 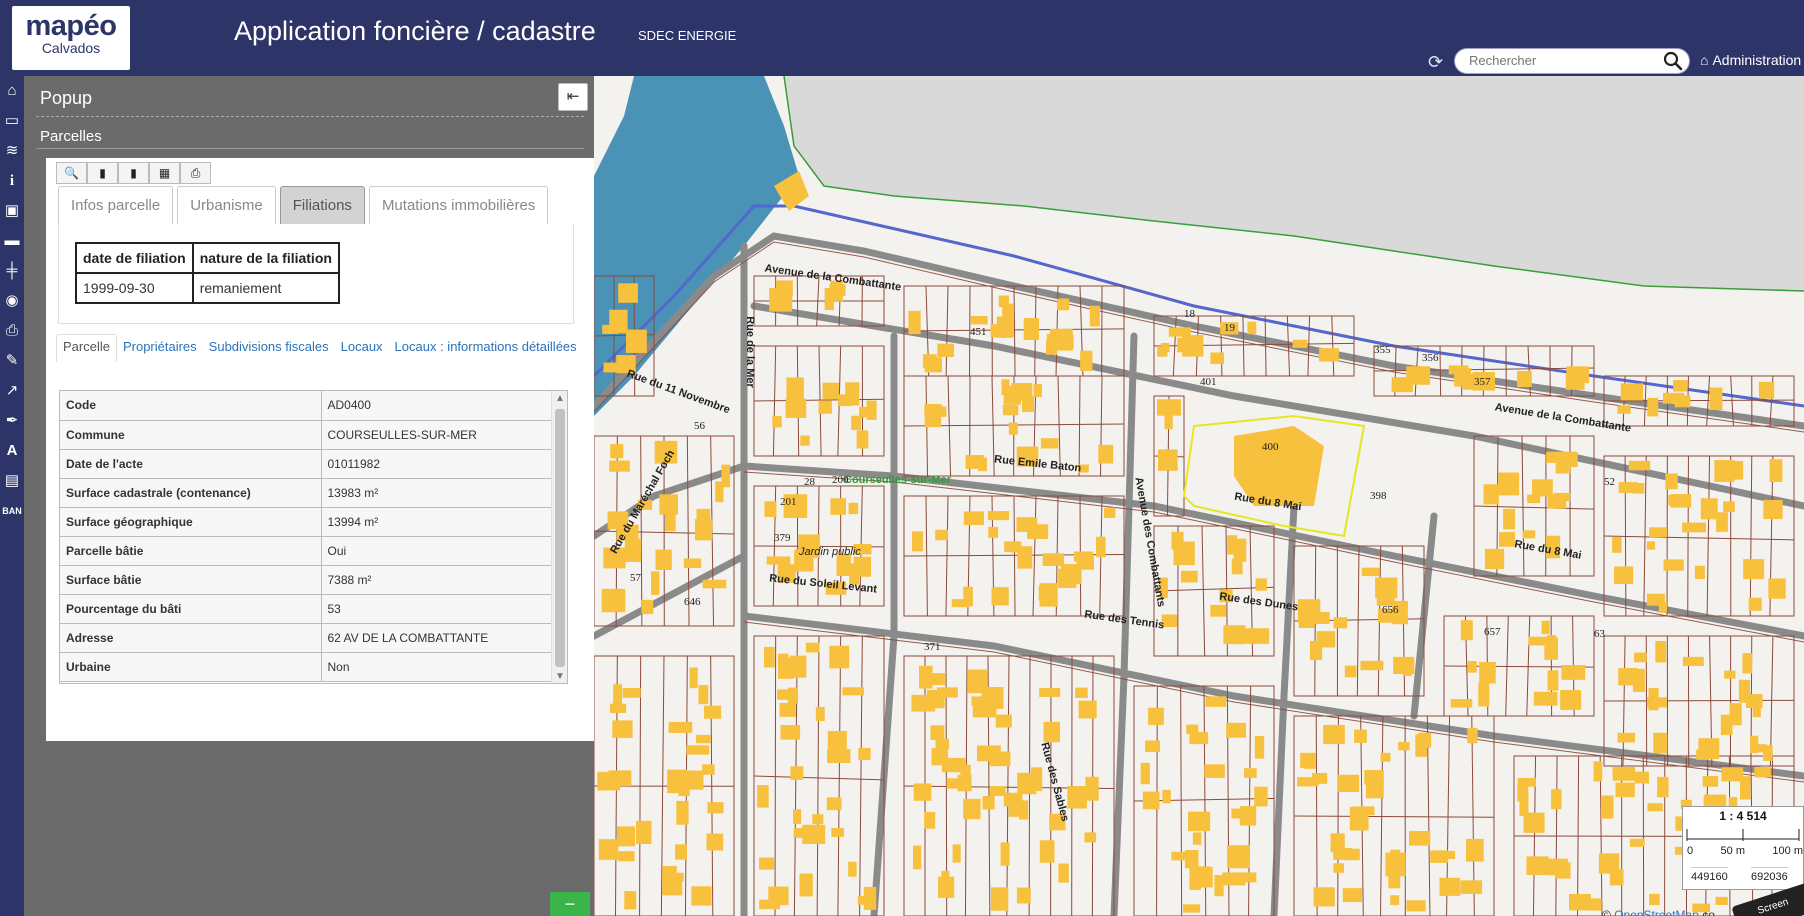 What do you see at coordinates (12, 391) in the screenshot?
I see `share-icon: ↗` at bounding box center [12, 391].